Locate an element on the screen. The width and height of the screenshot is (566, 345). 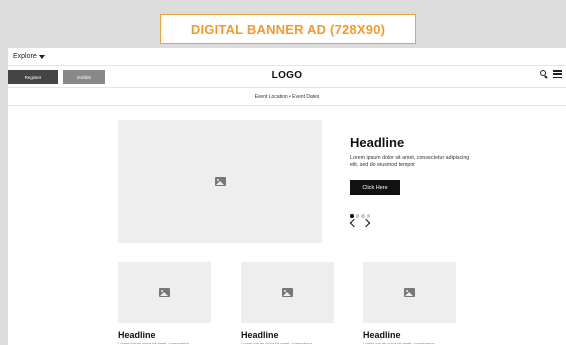
logo: LOGO is located at coordinates (287, 75).